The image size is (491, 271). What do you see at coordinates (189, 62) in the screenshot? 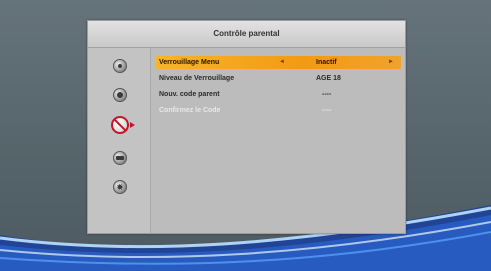
I see `row-label: Verrouillage Menu` at bounding box center [189, 62].